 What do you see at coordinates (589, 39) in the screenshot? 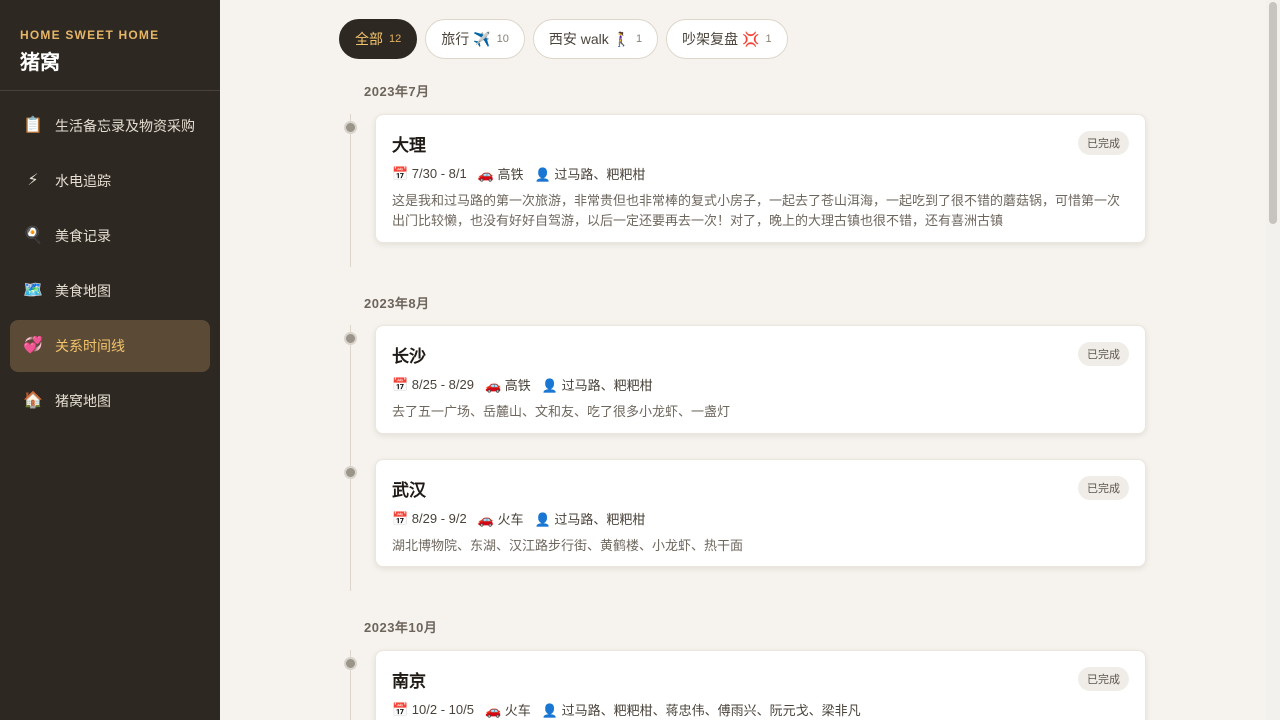
I see `filter-chip-label: 西安 walk 🚶‍♀️` at bounding box center [589, 39].